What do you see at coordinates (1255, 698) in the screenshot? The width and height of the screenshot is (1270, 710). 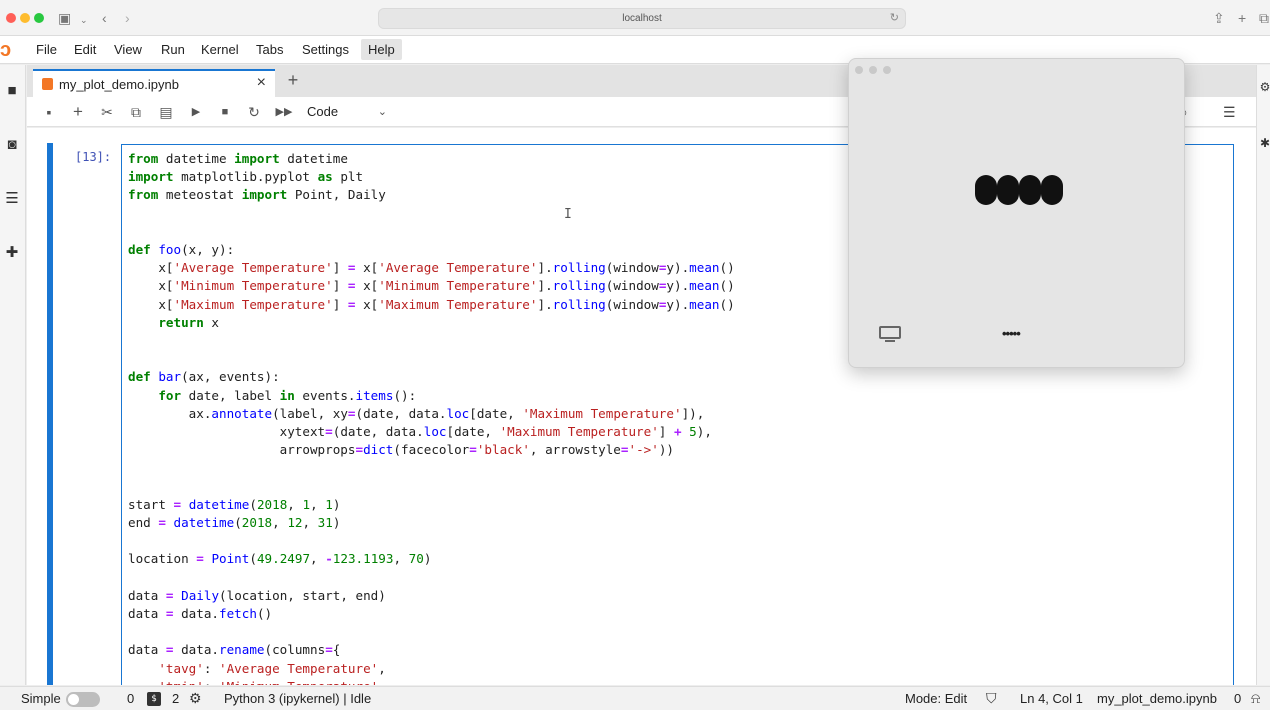 I see `bell-icon: ⍾` at bounding box center [1255, 698].